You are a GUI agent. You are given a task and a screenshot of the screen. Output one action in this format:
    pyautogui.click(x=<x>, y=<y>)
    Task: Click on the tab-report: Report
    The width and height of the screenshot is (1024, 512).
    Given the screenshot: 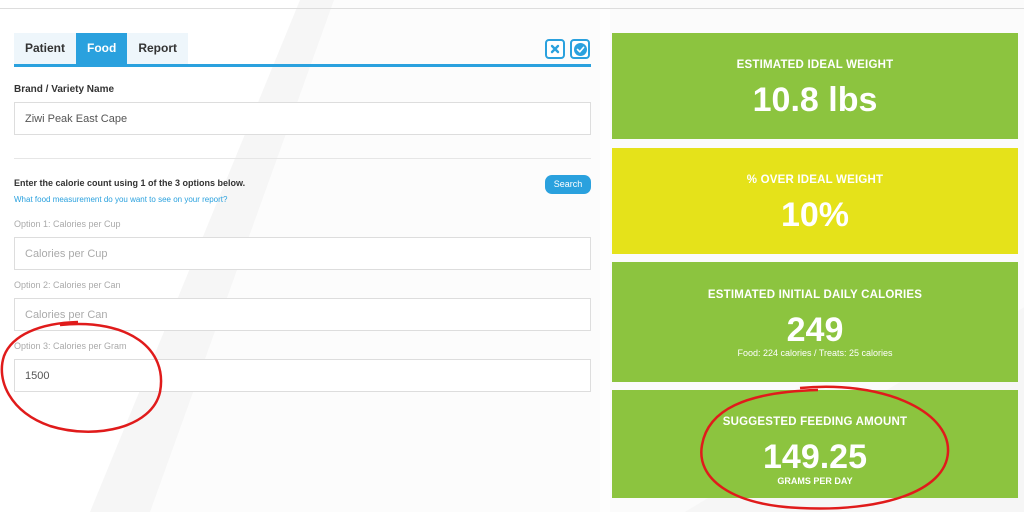 What is the action you would take?
    pyautogui.click(x=158, y=48)
    